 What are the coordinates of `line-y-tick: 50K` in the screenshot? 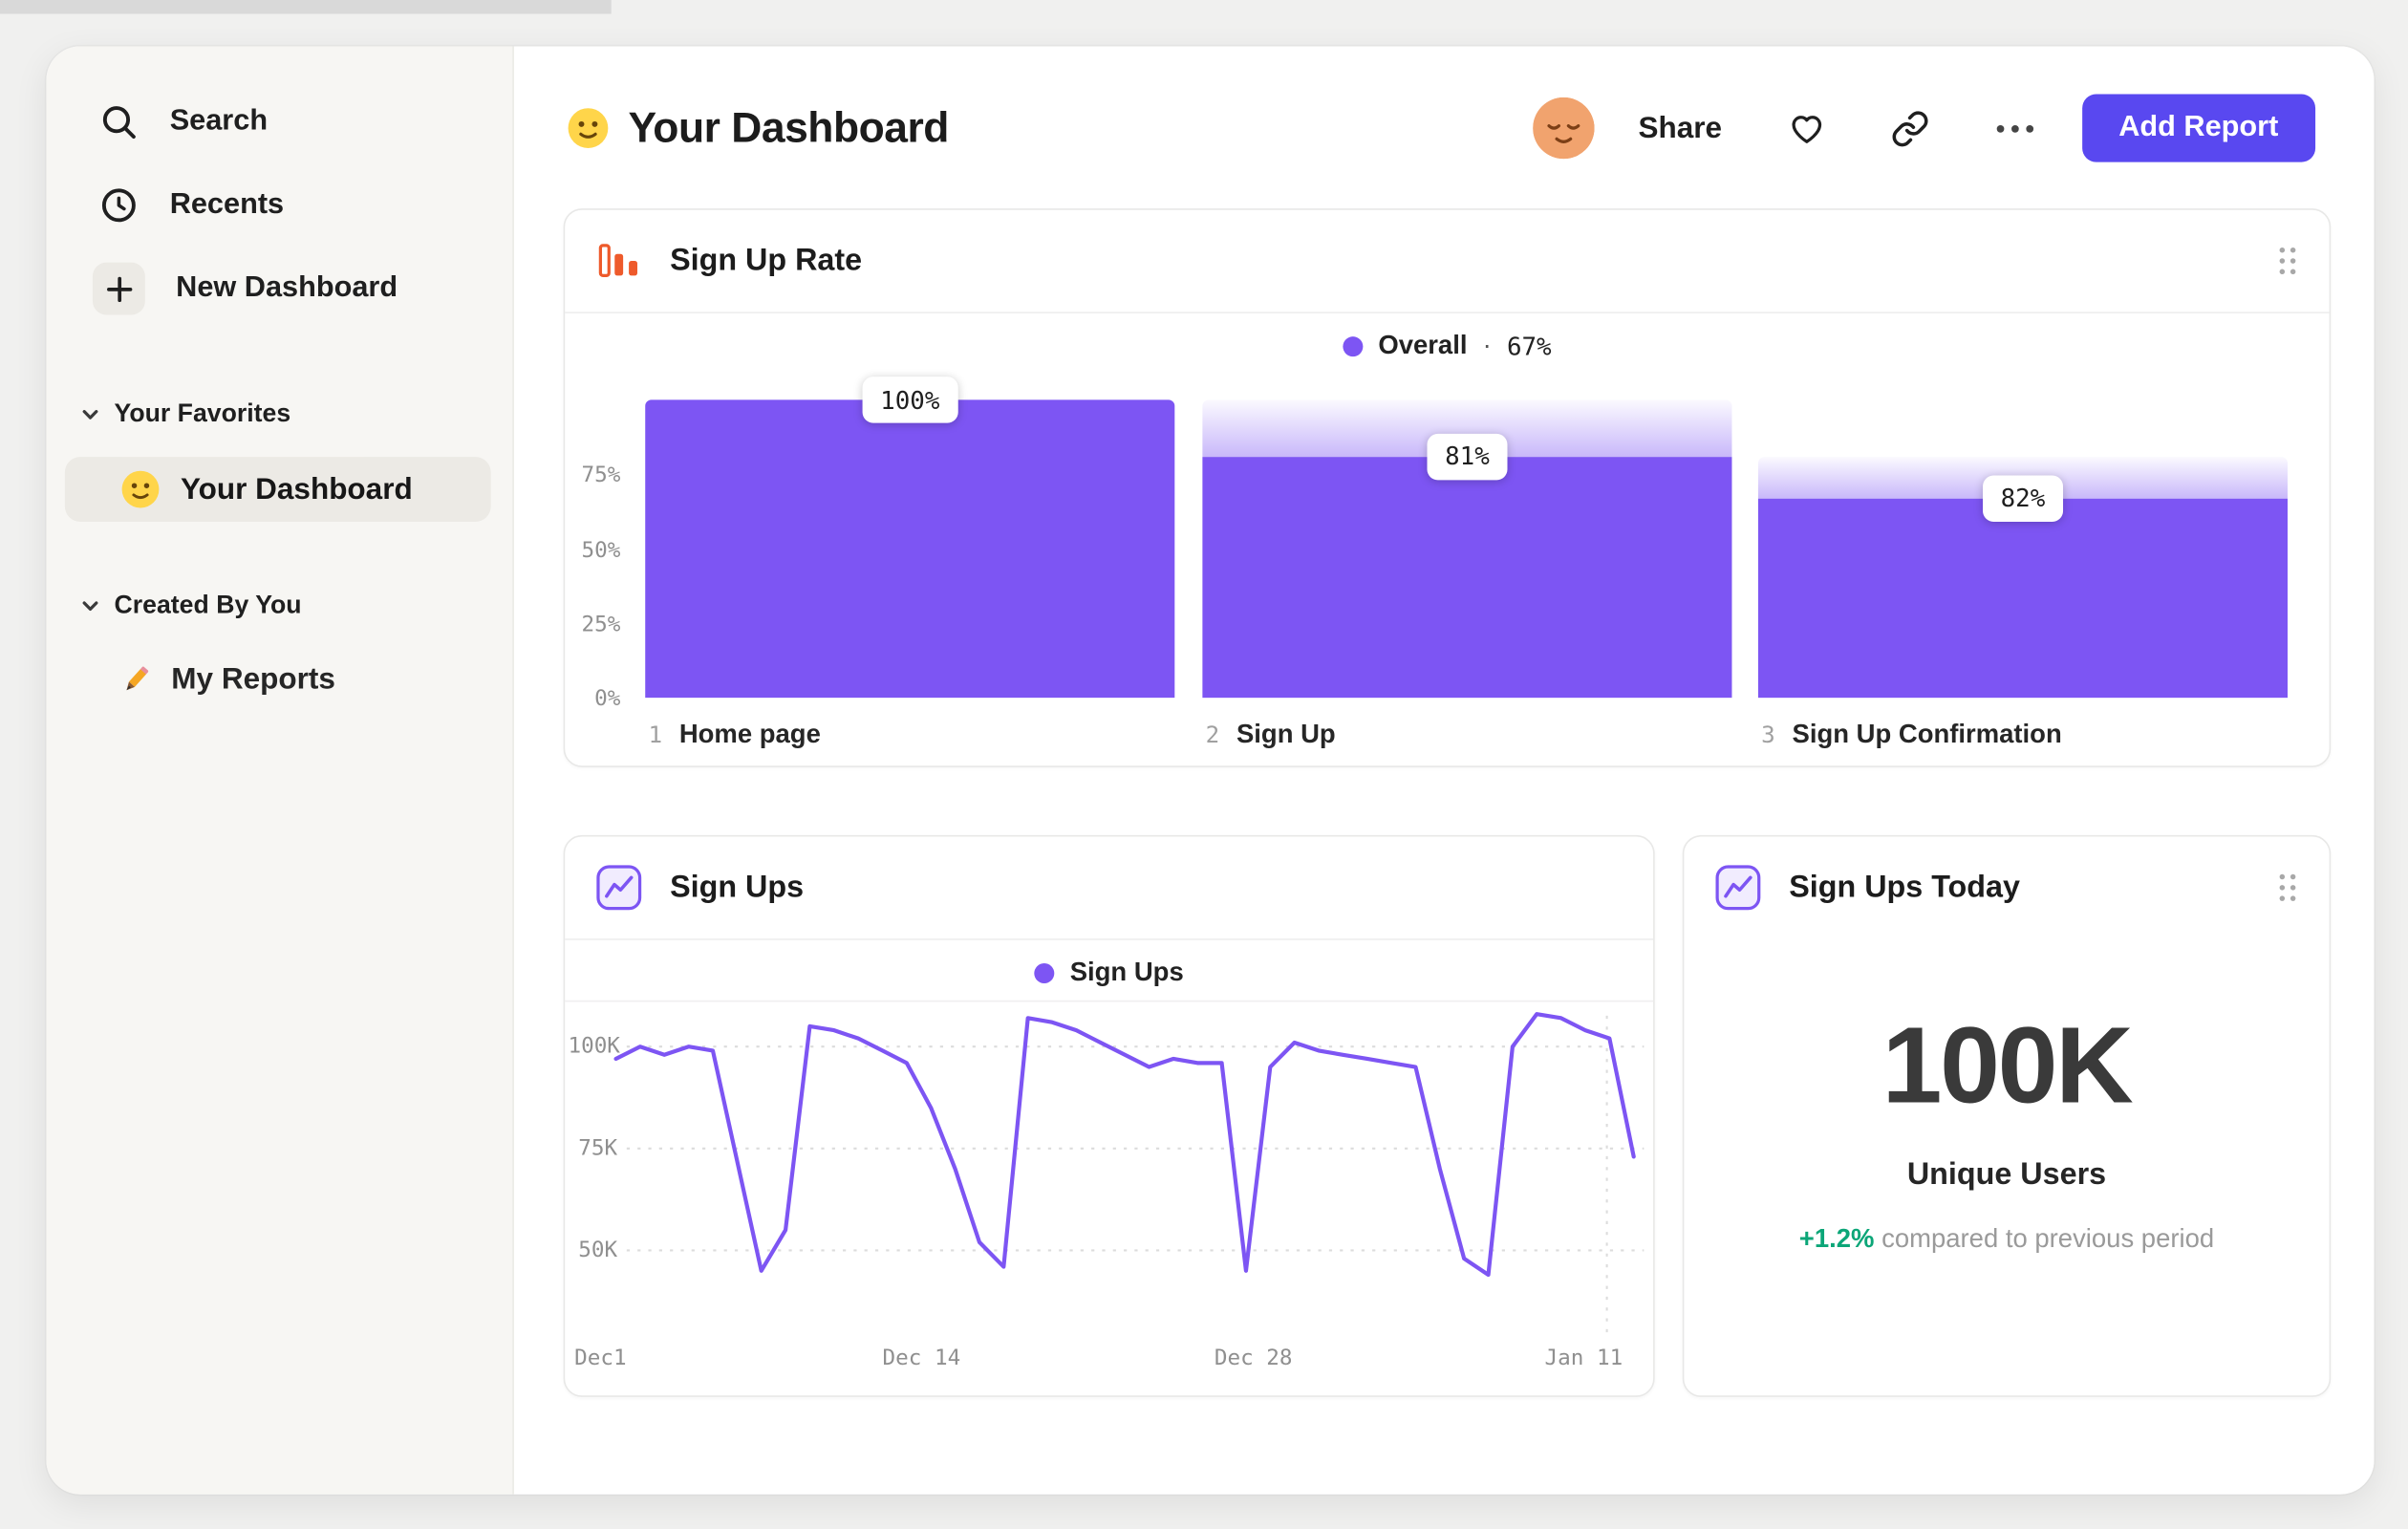 It's located at (598, 1250).